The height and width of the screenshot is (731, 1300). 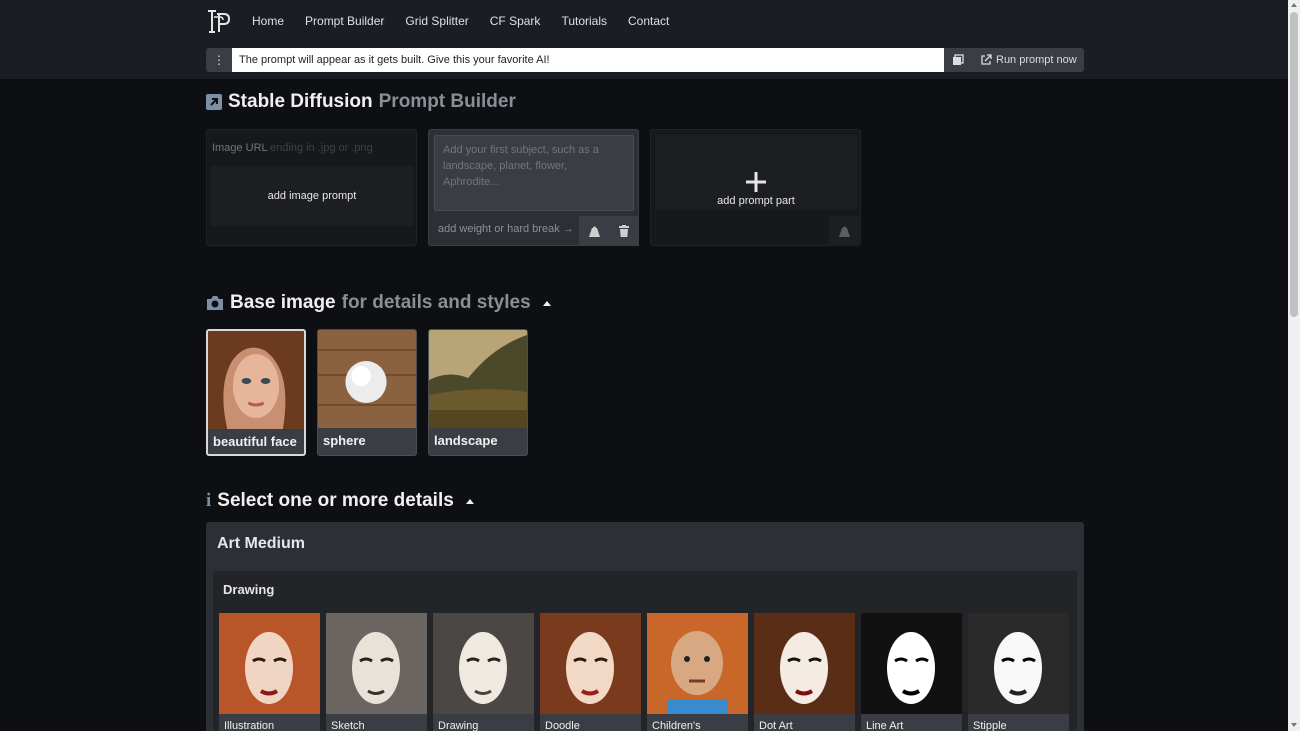 I want to click on style-label: Doodle, so click(x=562, y=725).